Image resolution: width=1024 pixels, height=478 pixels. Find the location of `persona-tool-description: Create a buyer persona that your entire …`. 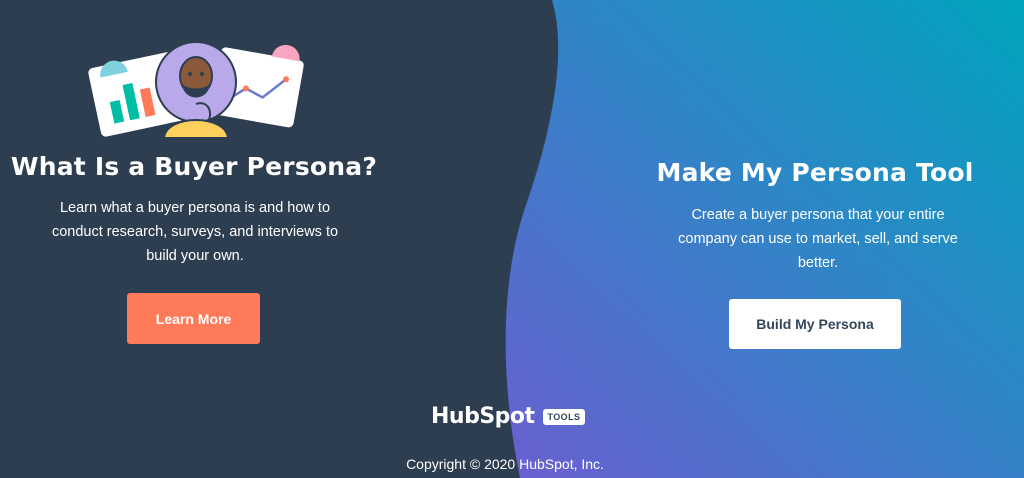

persona-tool-description: Create a buyer persona that your entire … is located at coordinates (818, 239).